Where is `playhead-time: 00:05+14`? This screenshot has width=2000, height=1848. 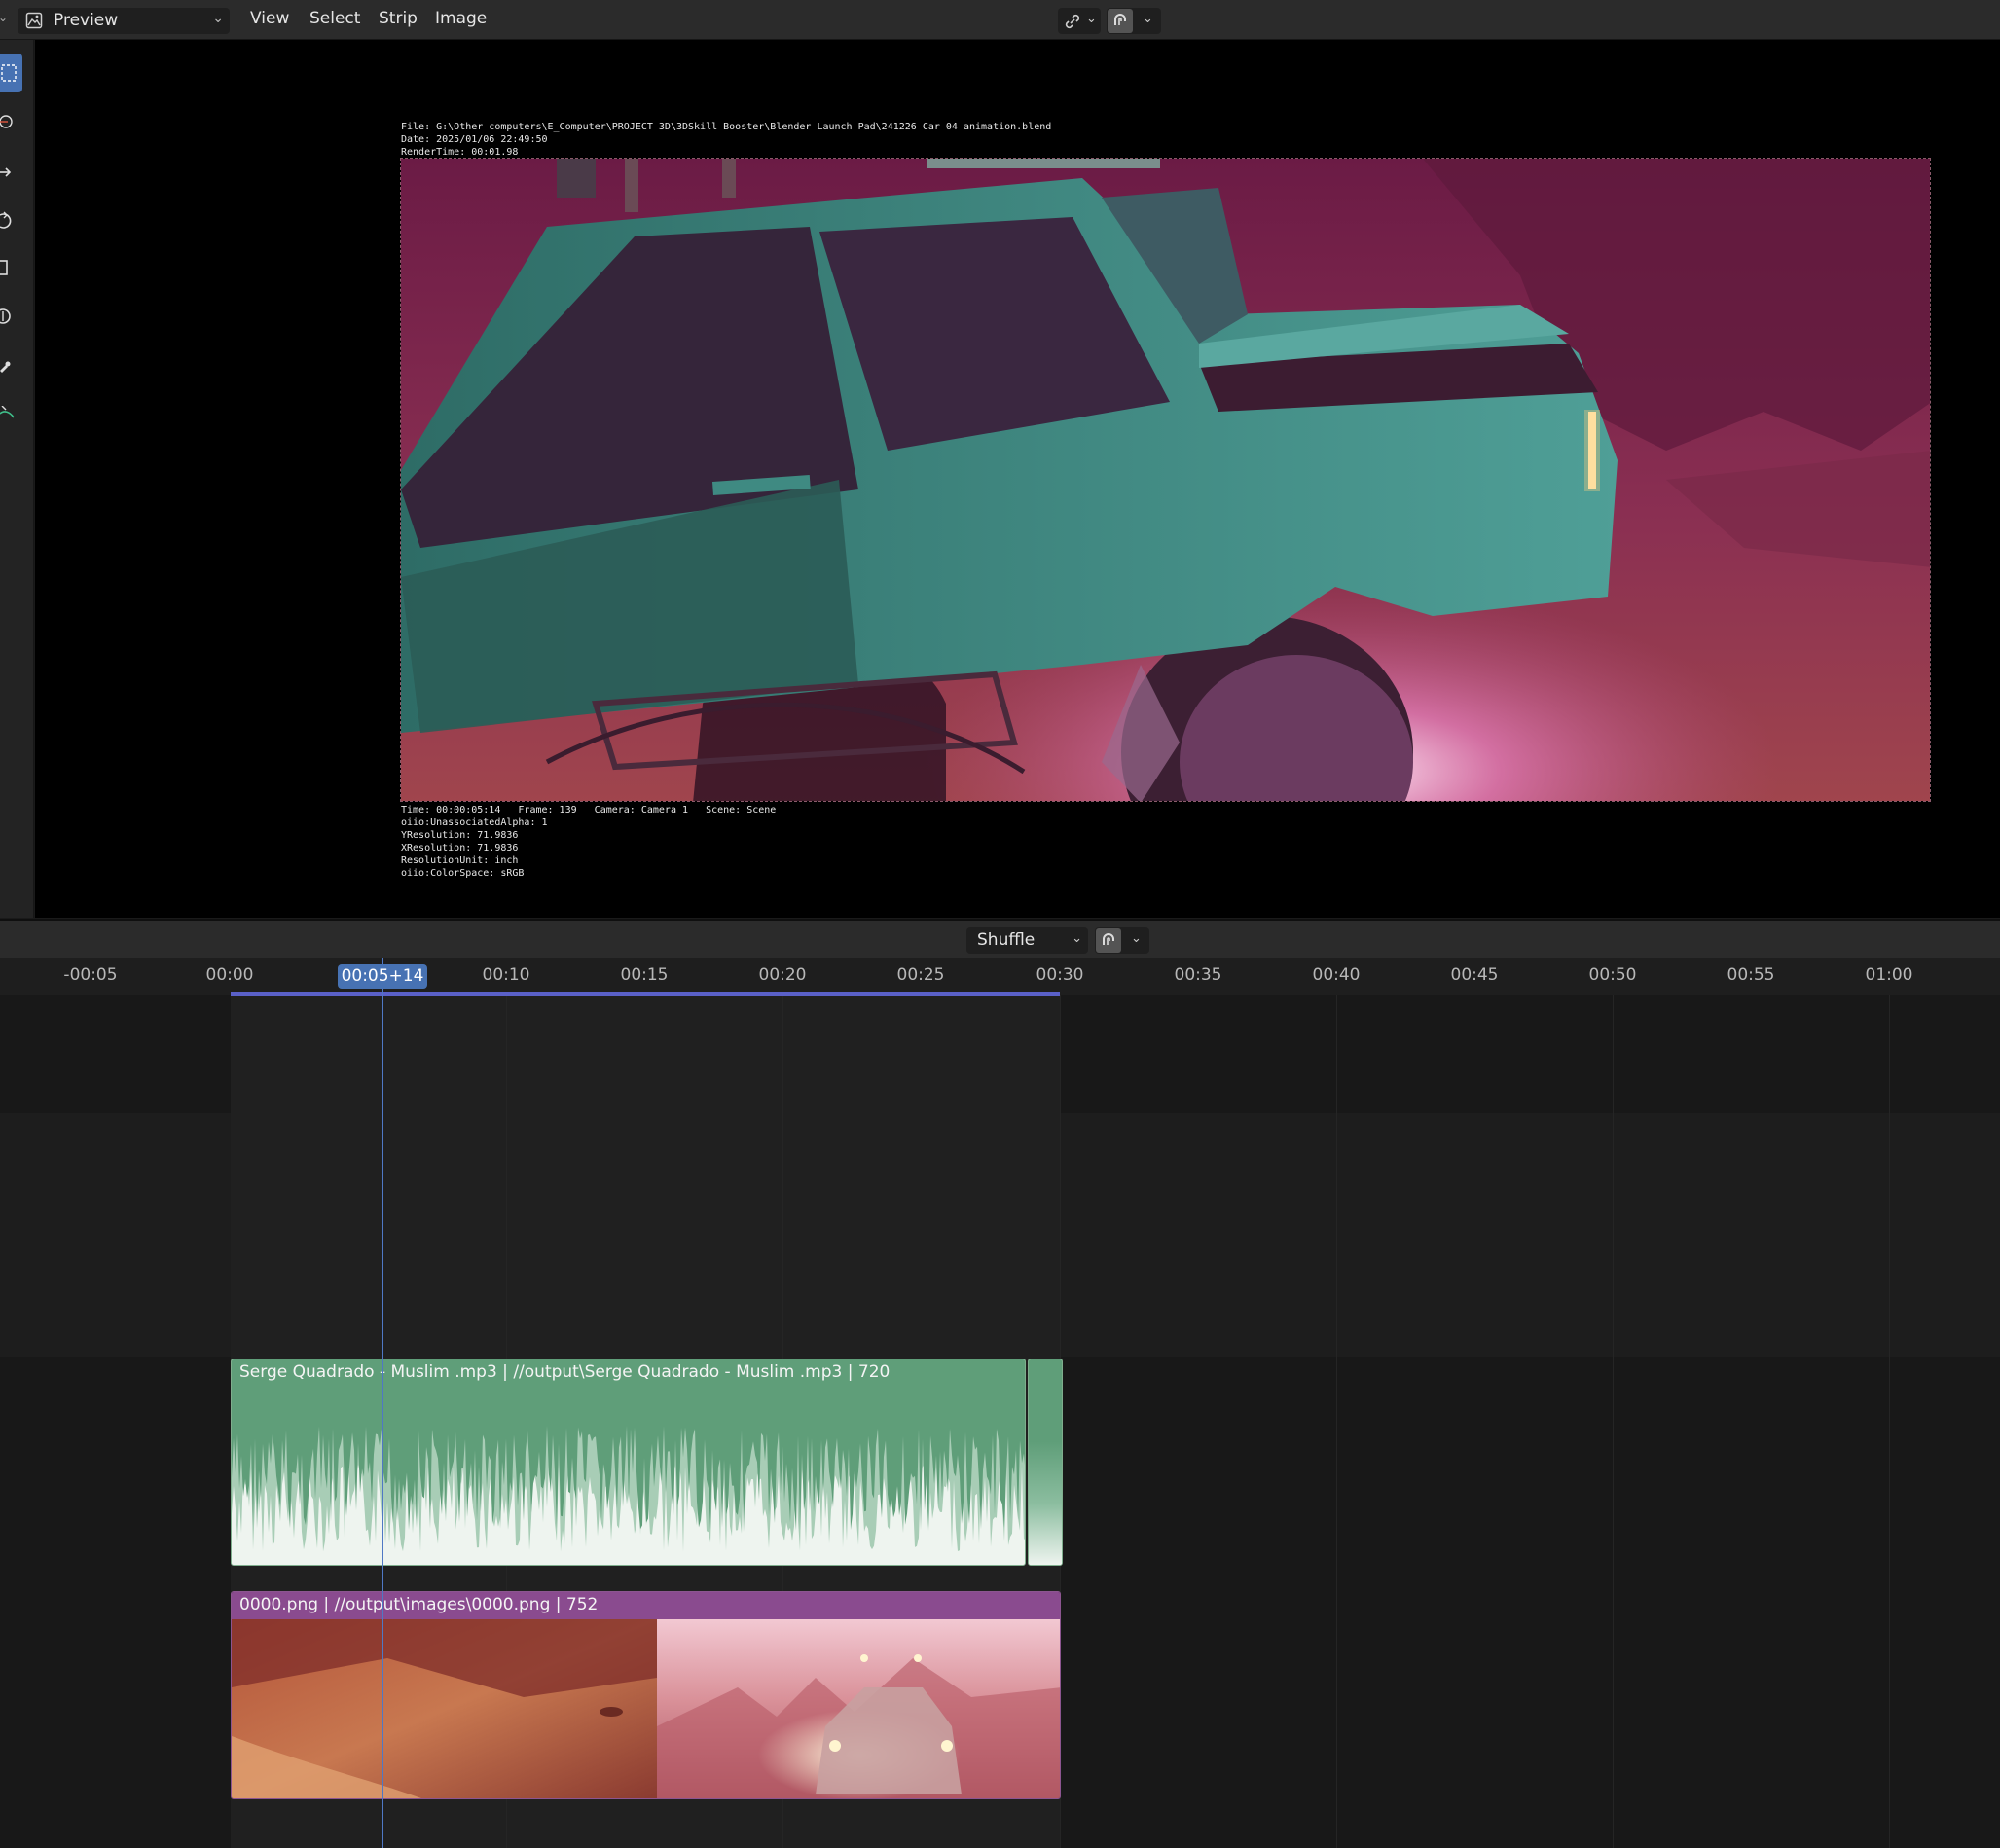 playhead-time: 00:05+14 is located at coordinates (382, 976).